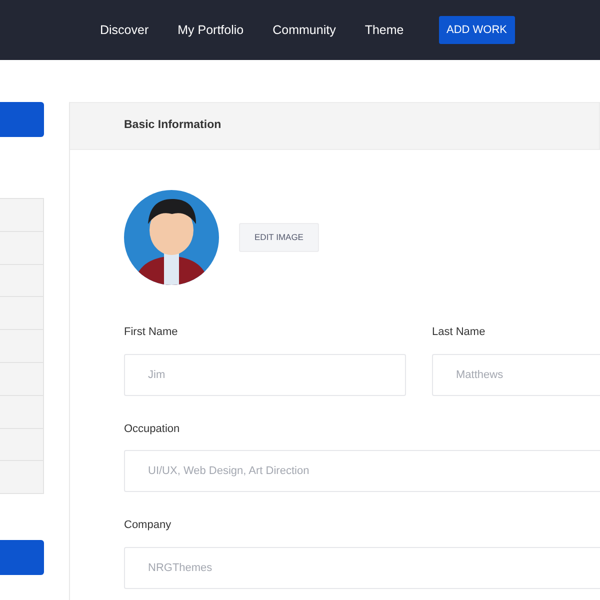  I want to click on field-label: First Name, so click(151, 332).